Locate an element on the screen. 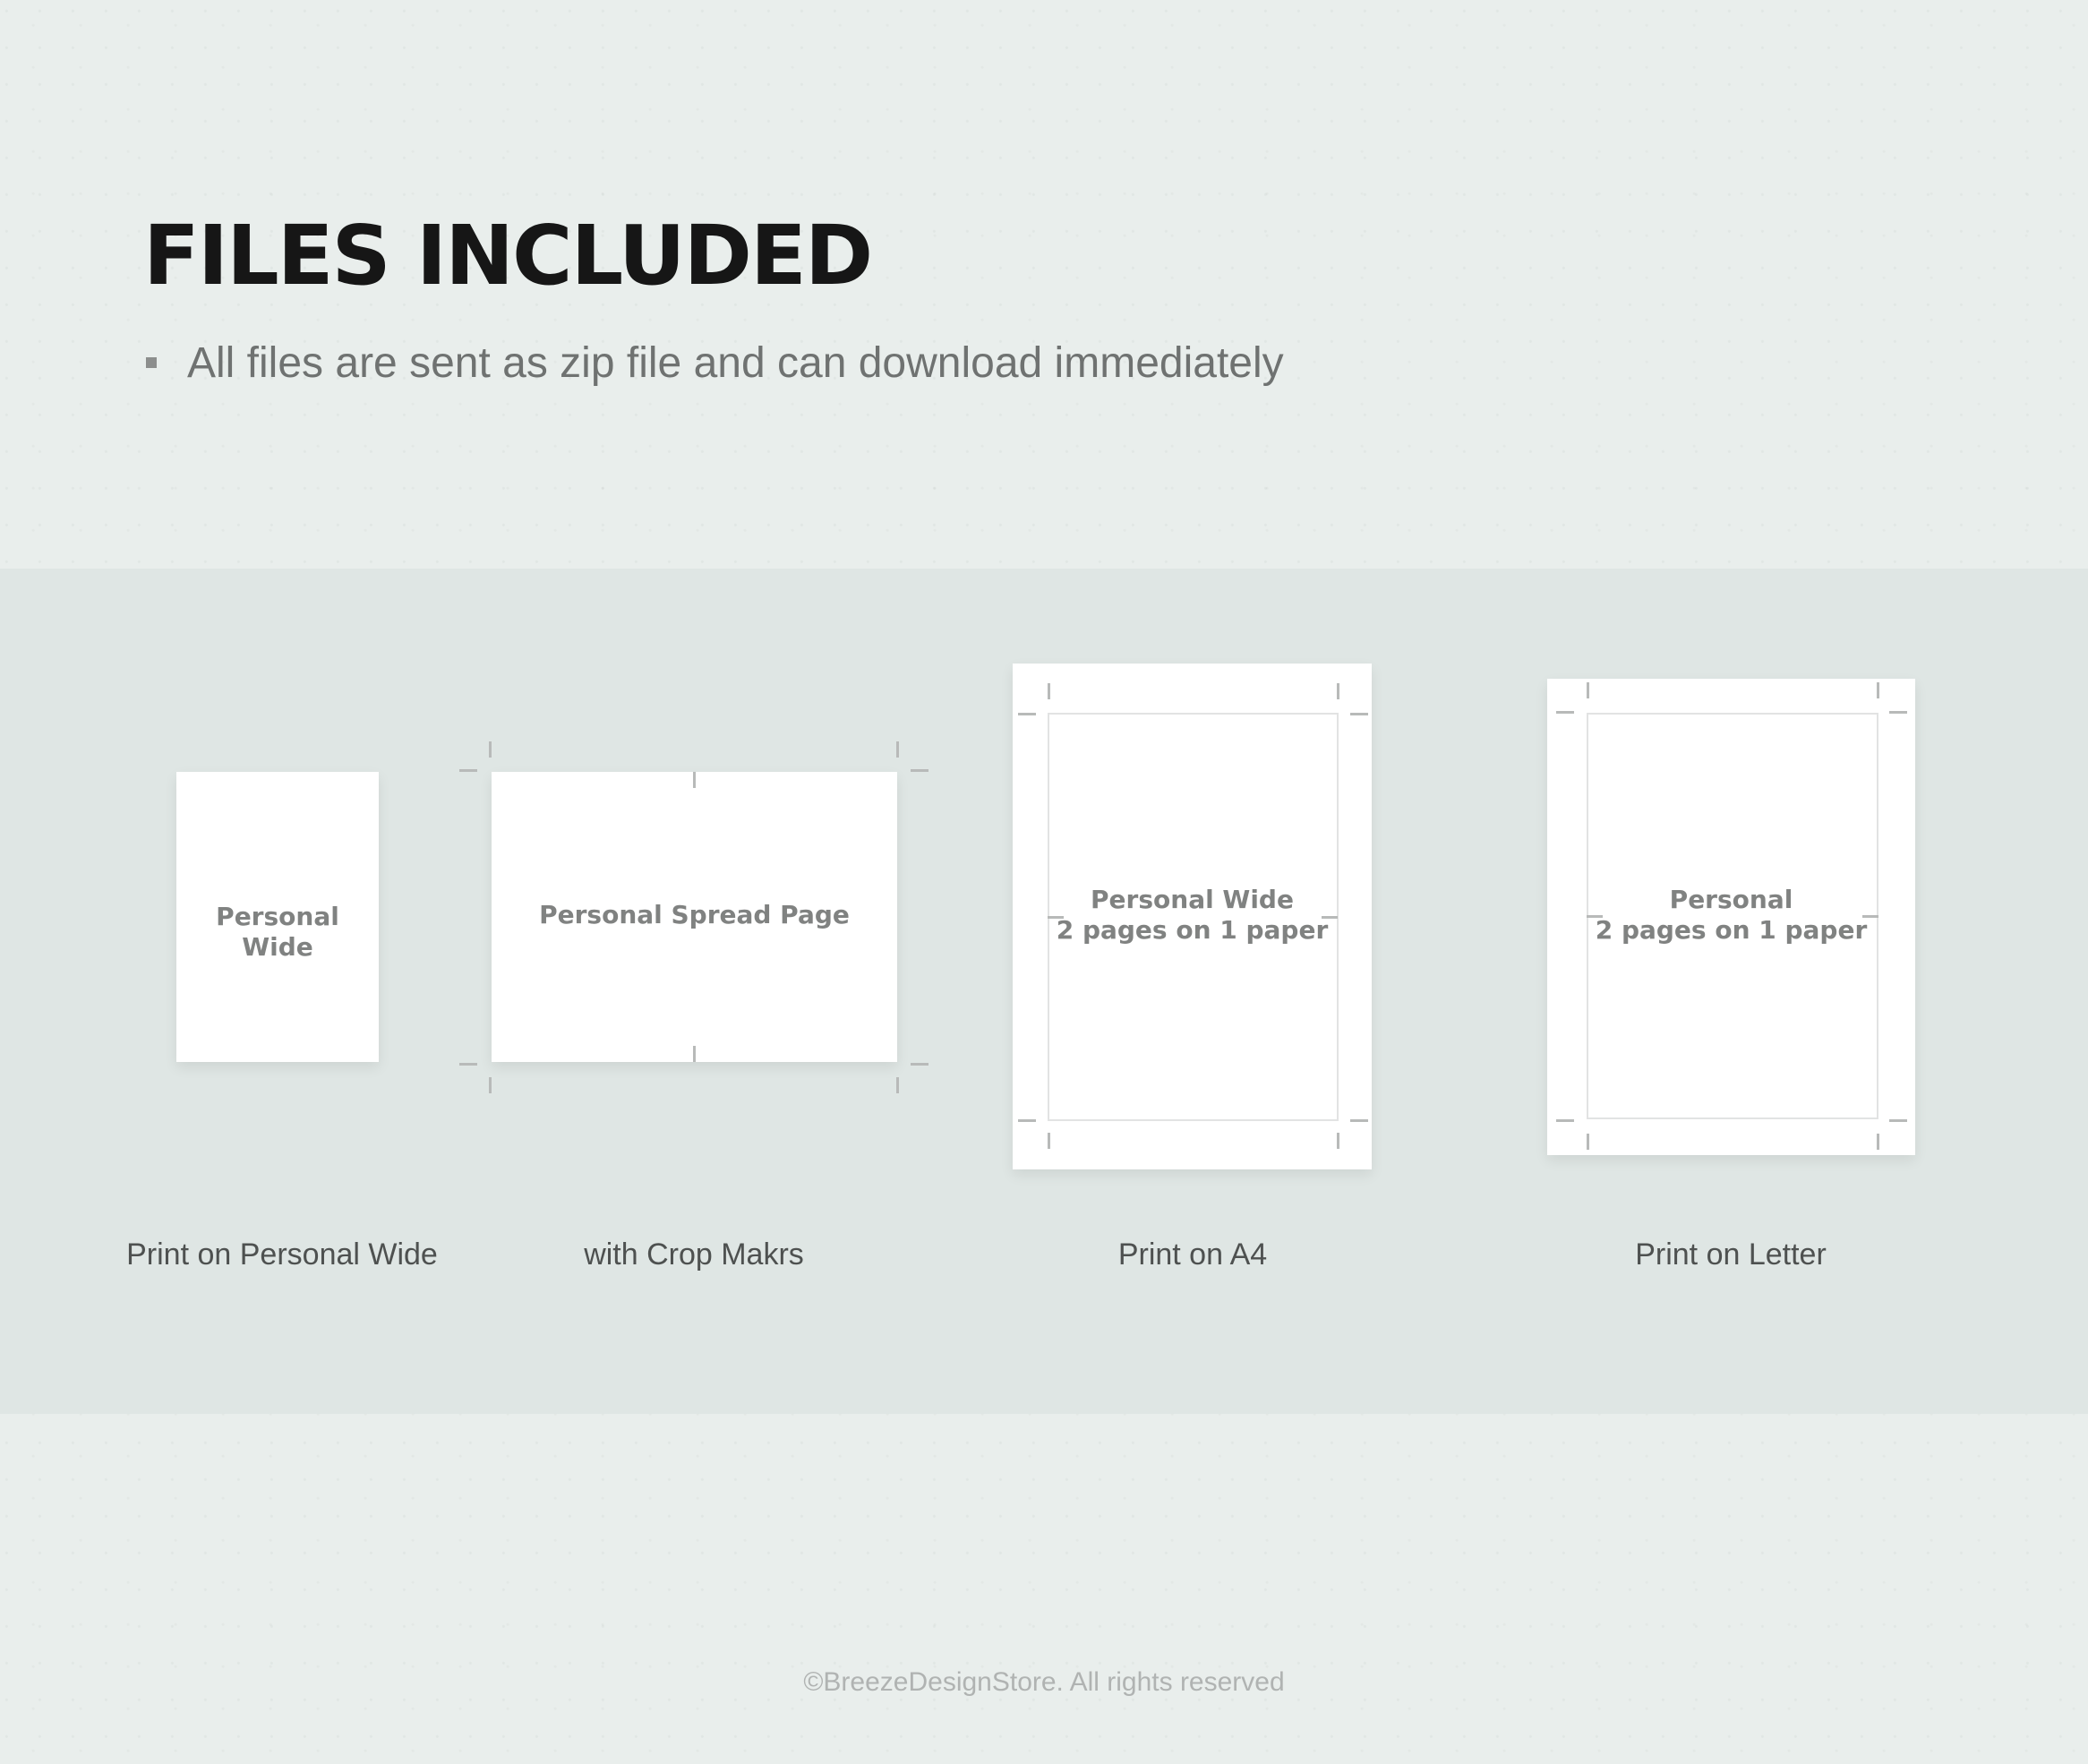  a4-sheet: Personal Wide 2 pages on 1 paper is located at coordinates (1192, 917).